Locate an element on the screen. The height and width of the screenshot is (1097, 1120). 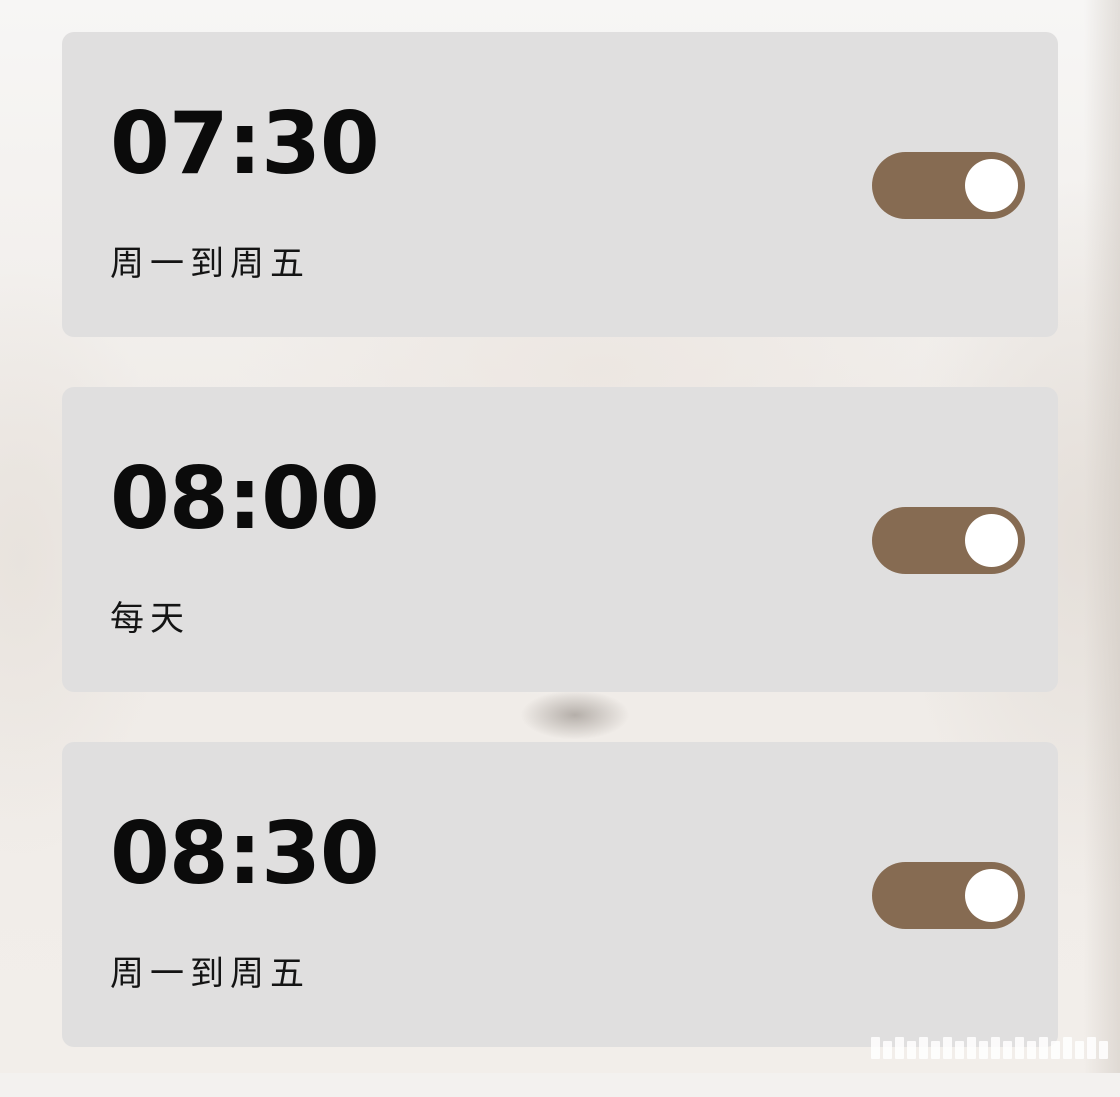
alarm-time: 07:30 is located at coordinates (245, 144).